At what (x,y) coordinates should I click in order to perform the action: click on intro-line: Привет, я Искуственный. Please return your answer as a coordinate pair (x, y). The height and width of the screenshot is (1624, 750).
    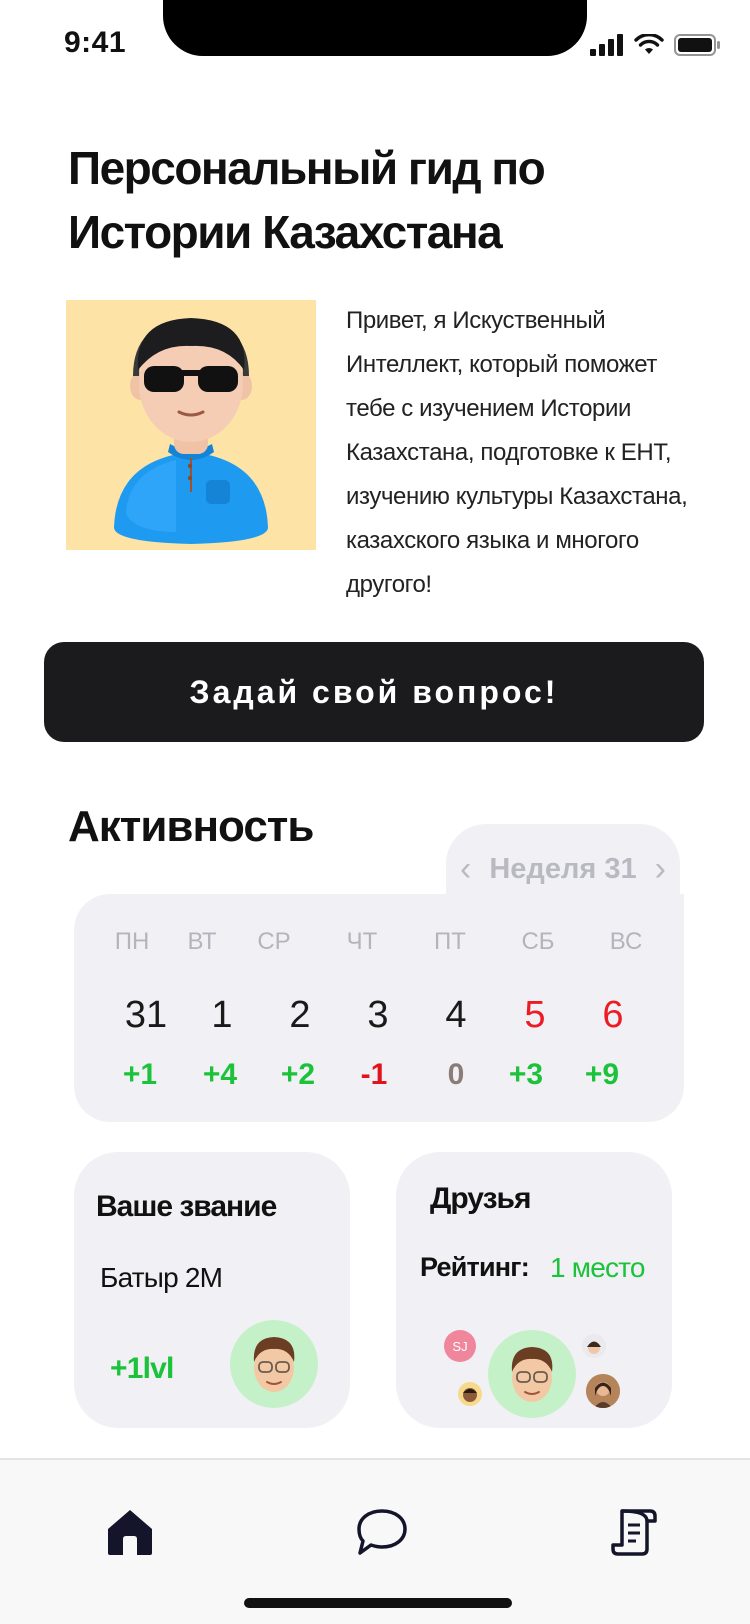
    Looking at the image, I should click on (476, 320).